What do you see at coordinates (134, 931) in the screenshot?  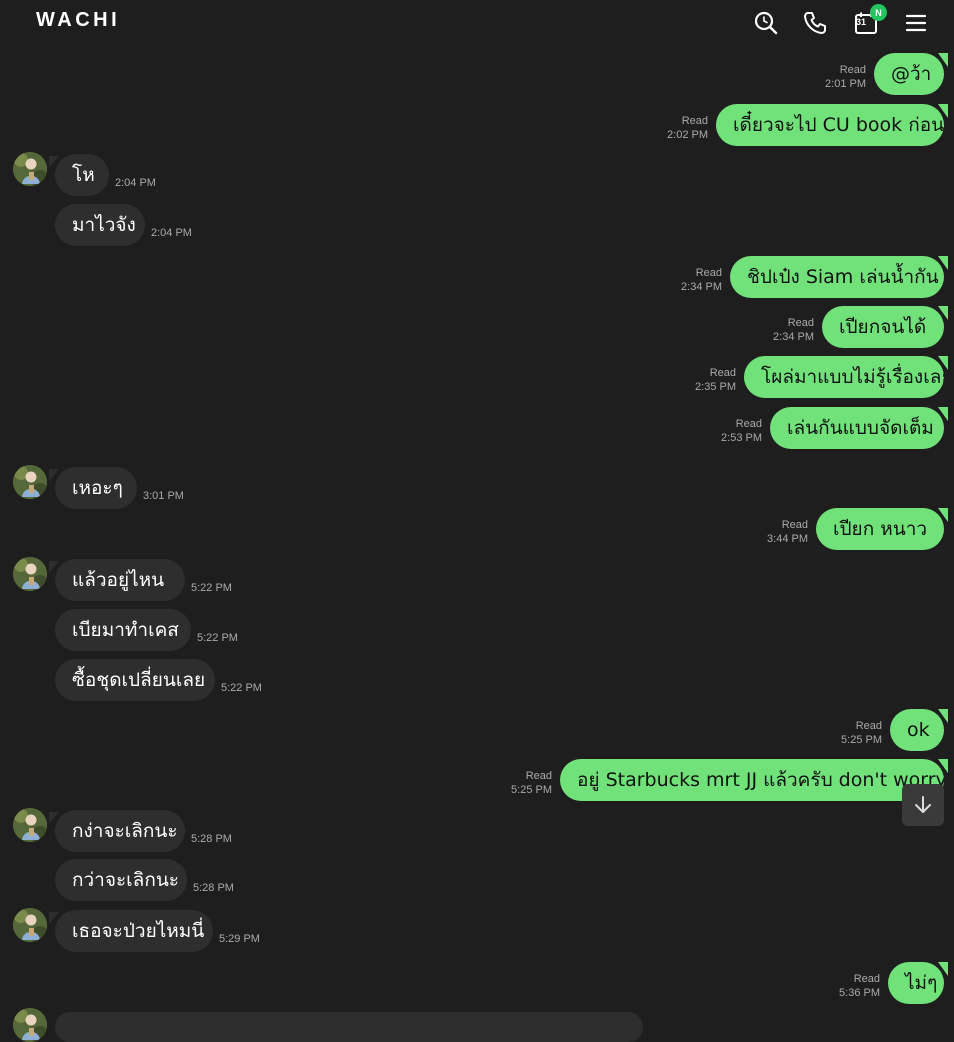 I see `message-bubble: เธอจะป่วยไหมนี่` at bounding box center [134, 931].